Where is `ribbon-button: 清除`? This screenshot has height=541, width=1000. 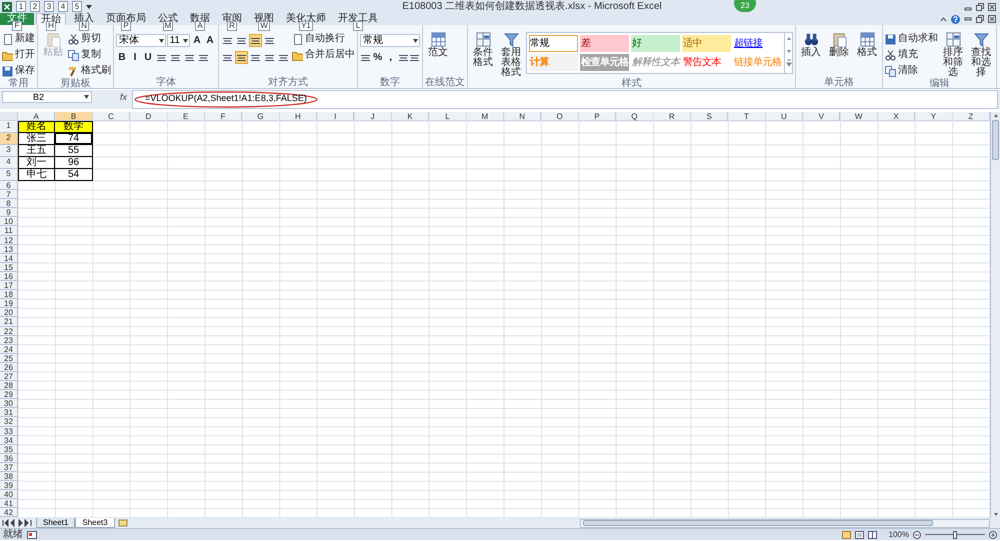 ribbon-button: 清除 is located at coordinates (911, 71).